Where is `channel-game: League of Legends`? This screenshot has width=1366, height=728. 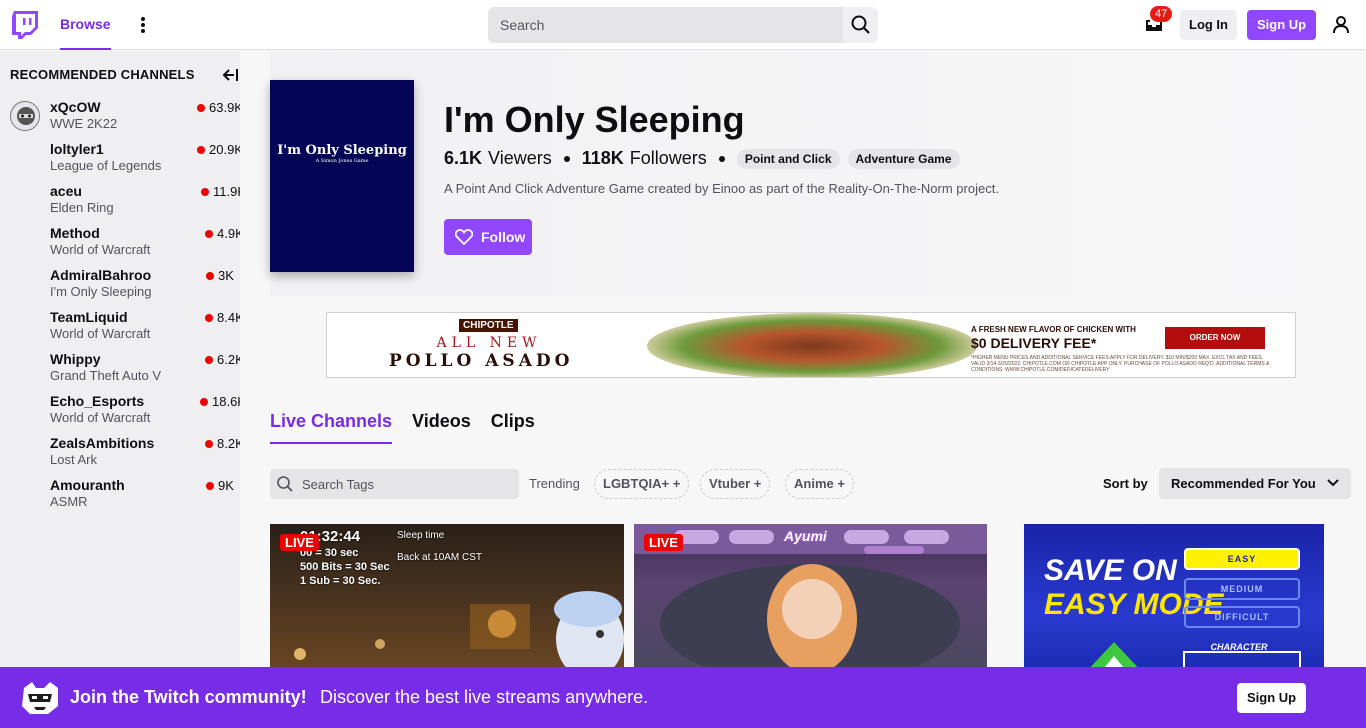 channel-game: League of Legends is located at coordinates (106, 165).